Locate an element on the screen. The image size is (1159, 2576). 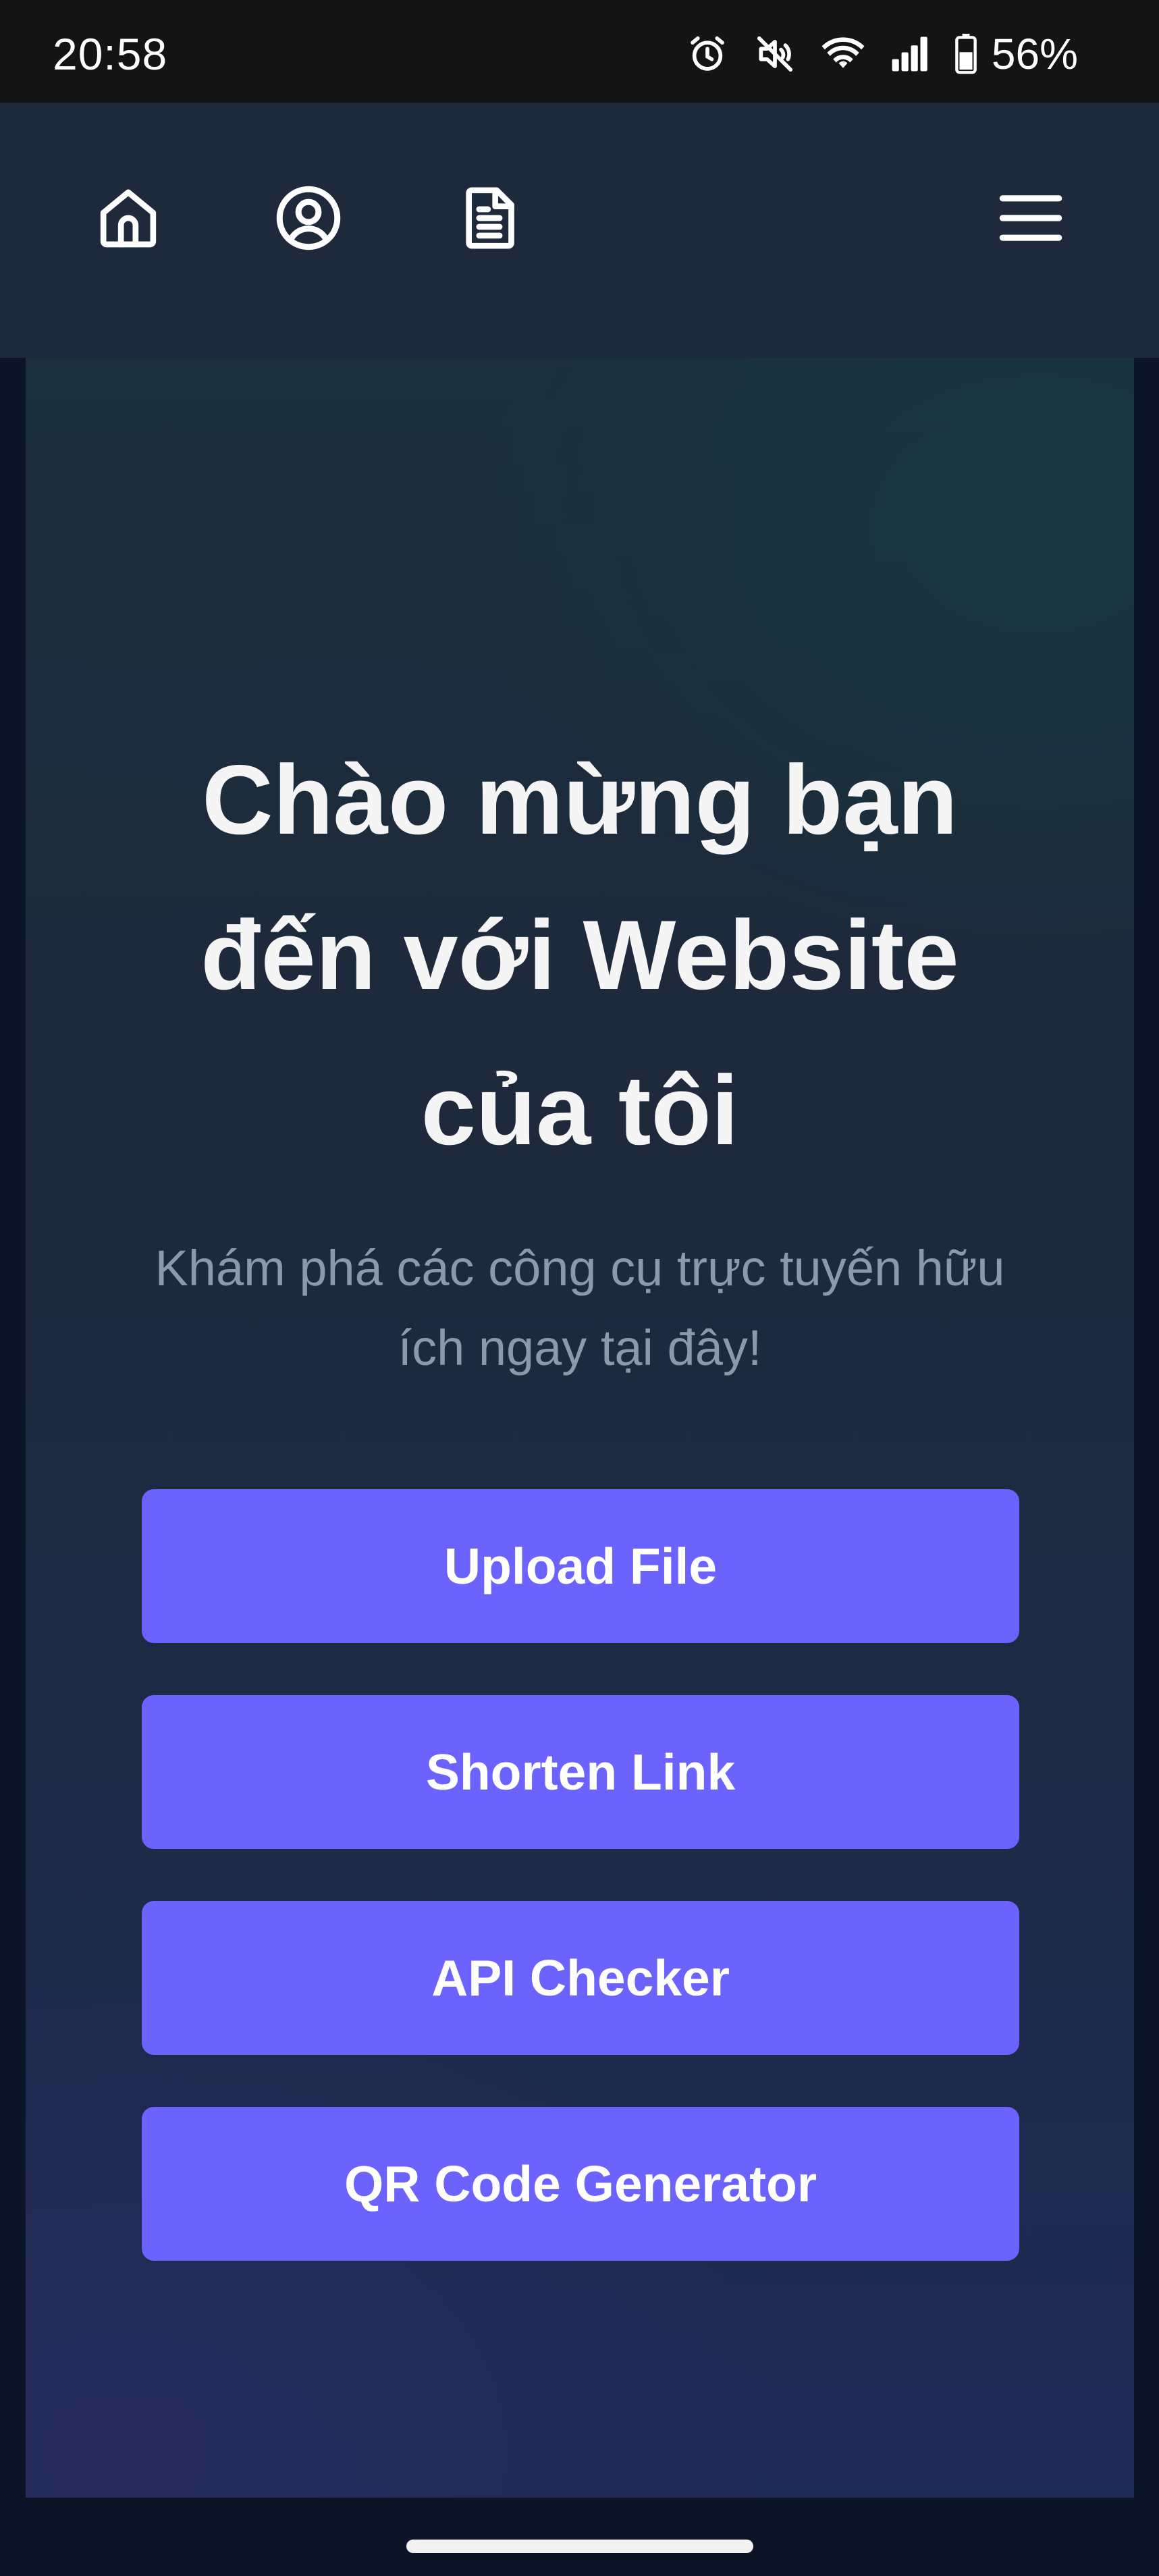
battery-icon is located at coordinates (966, 54).